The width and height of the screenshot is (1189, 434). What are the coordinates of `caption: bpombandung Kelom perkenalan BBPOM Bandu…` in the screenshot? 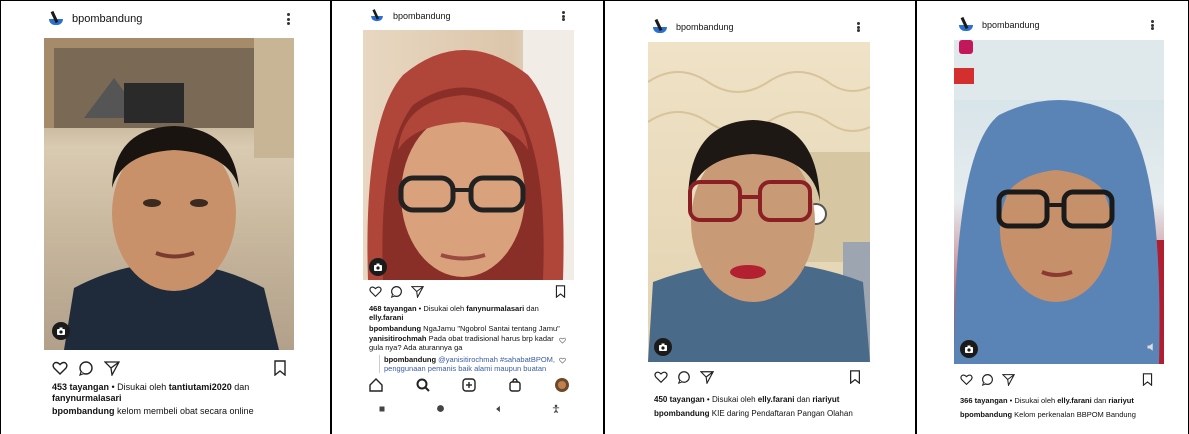 It's located at (1063, 414).